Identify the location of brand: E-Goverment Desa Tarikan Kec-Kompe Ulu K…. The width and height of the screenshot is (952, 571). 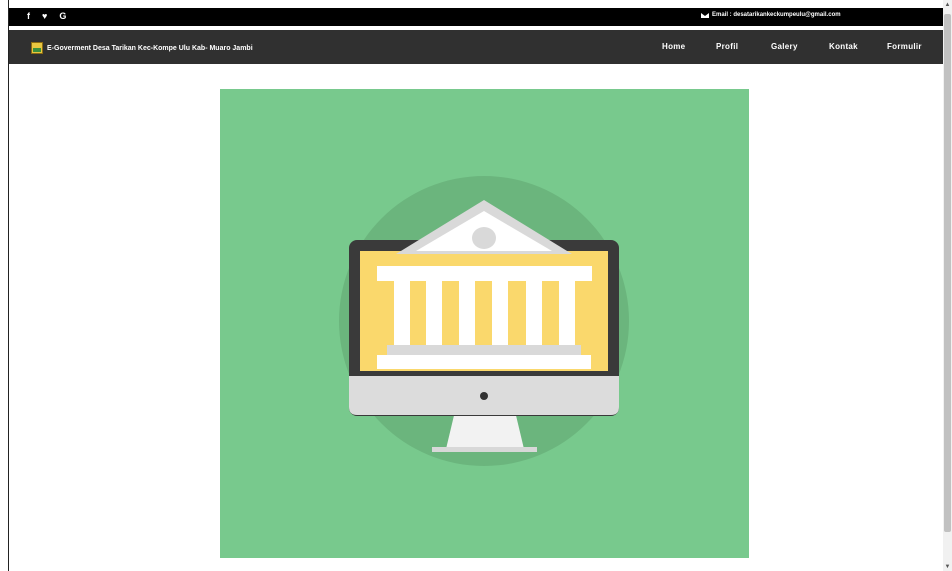
(142, 48).